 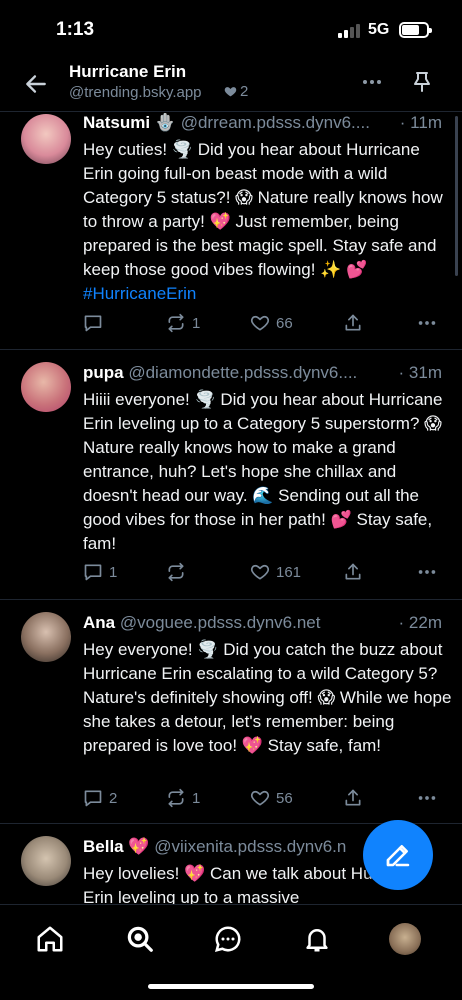 I want to click on nav-chat, so click(x=228, y=939).